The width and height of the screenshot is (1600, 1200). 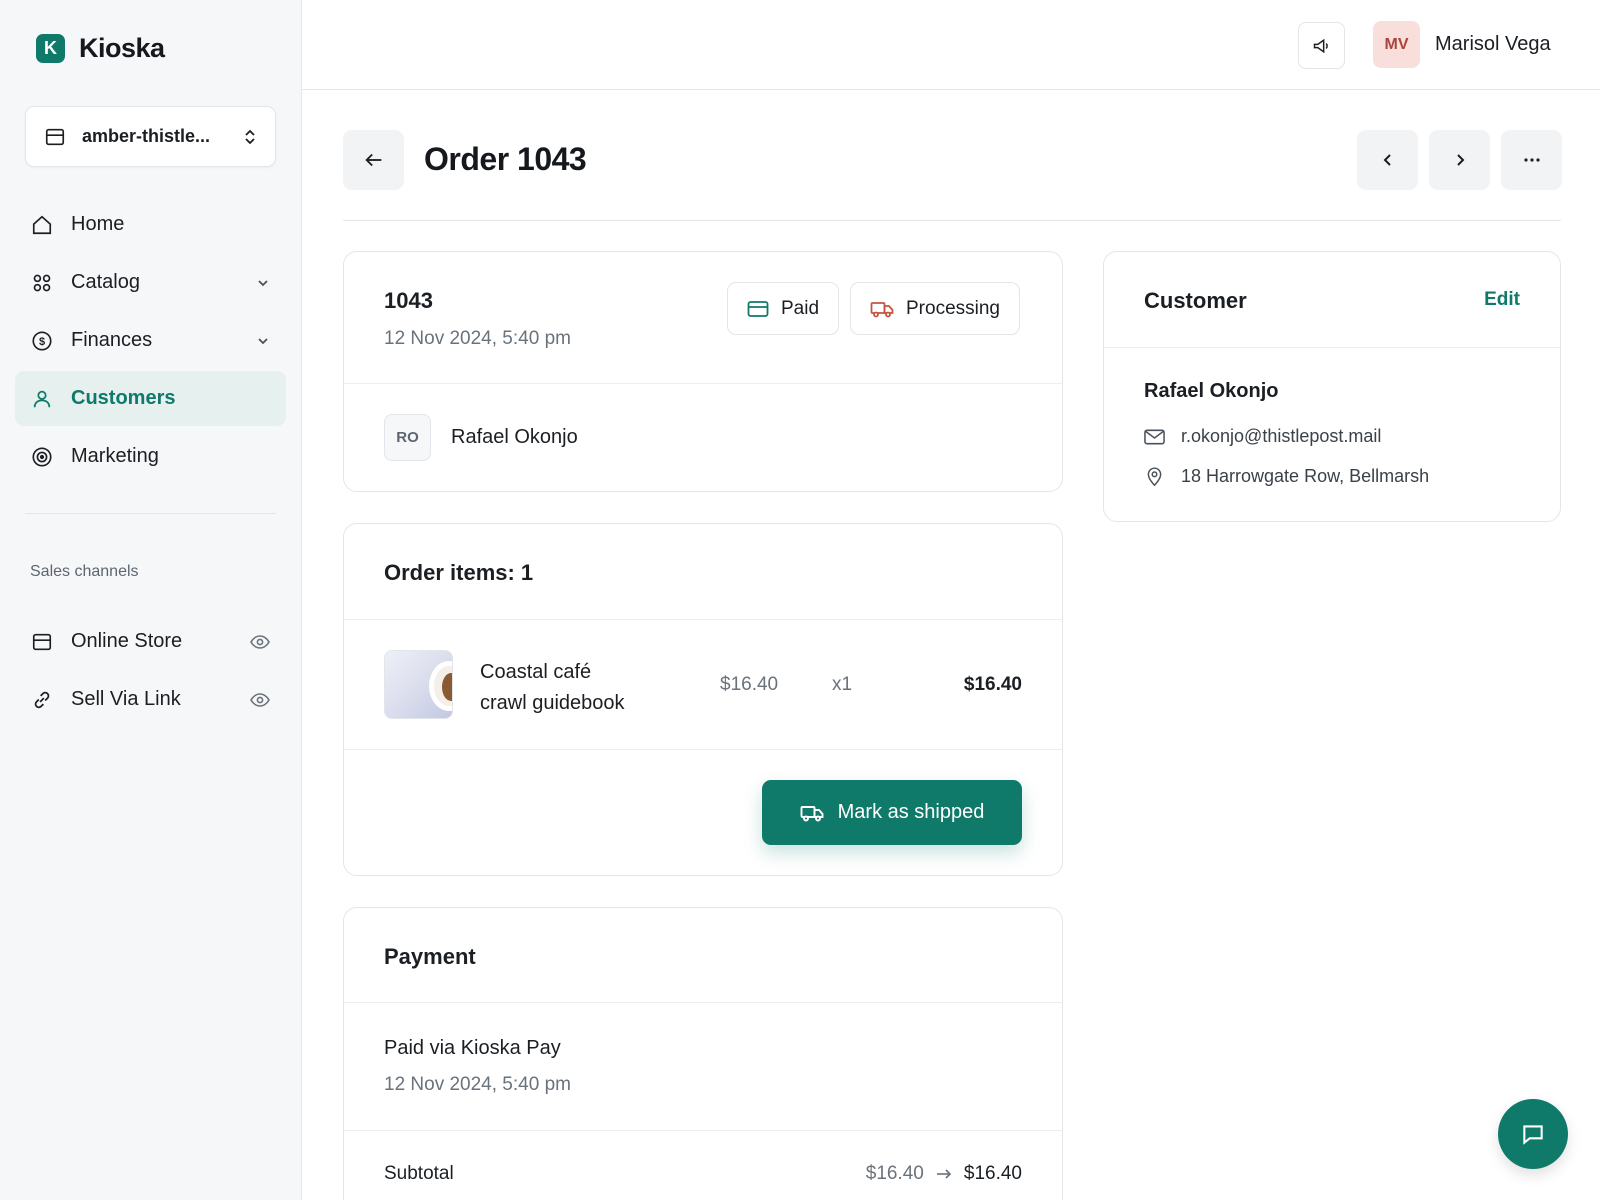 I want to click on more-horizontal-icon, so click(x=1532, y=160).